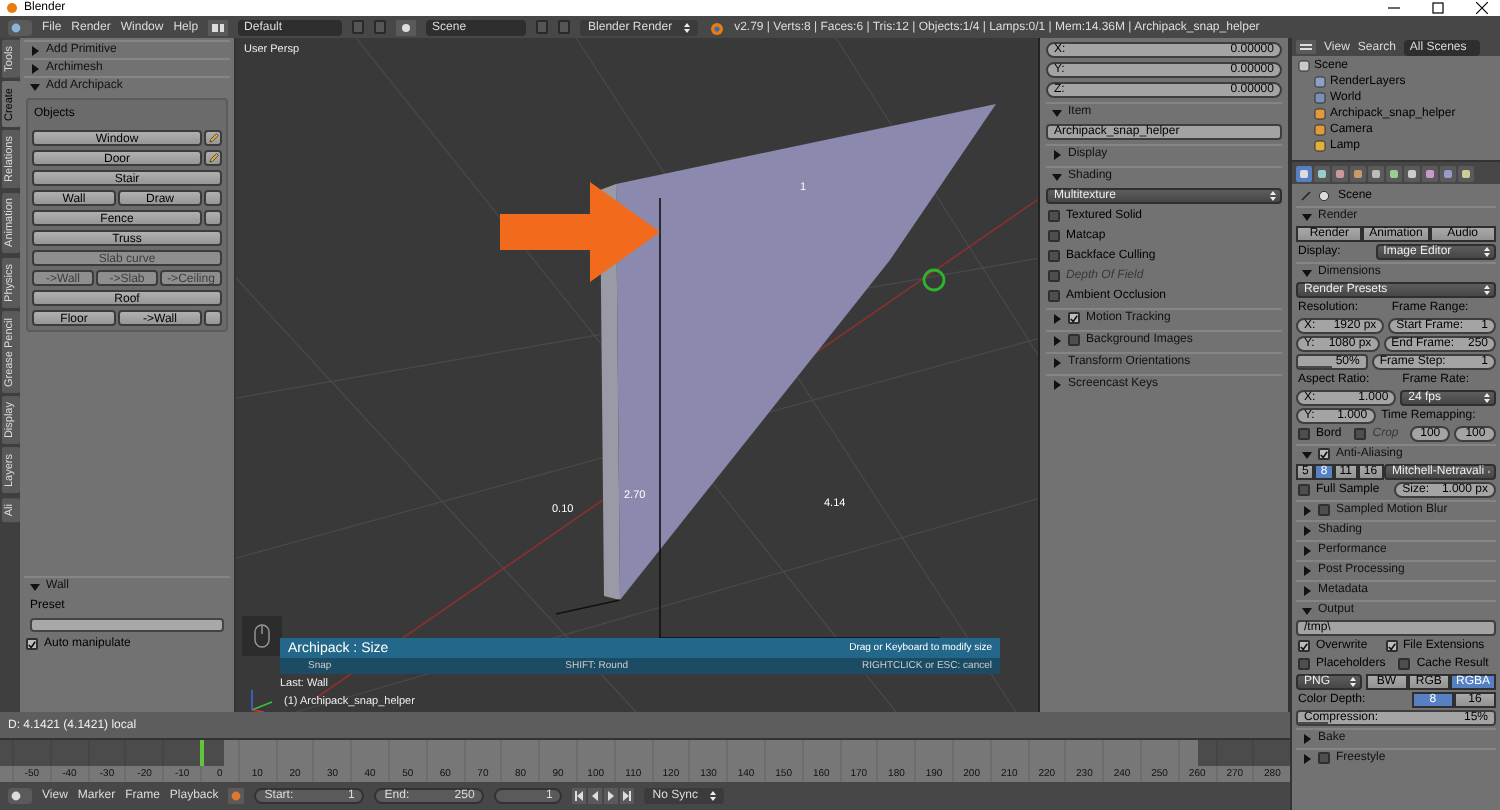 Image resolution: width=1500 pixels, height=810 pixels. Describe the element at coordinates (236, 796) in the screenshot. I see `record-icon` at that location.